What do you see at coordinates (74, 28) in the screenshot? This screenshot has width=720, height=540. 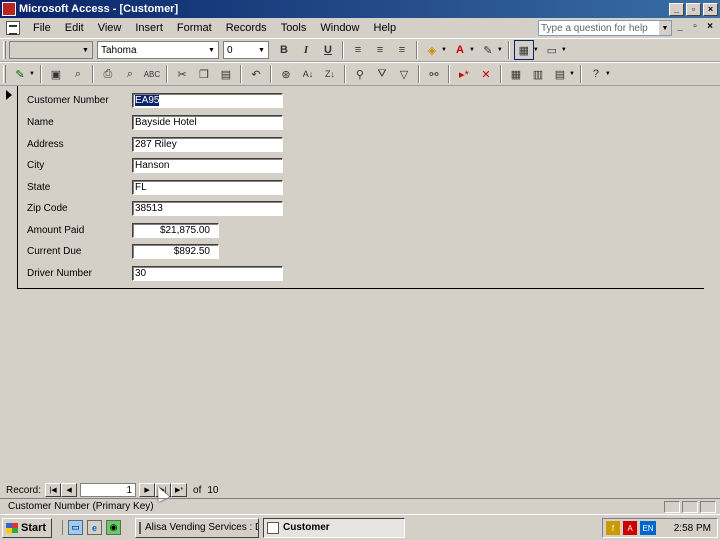 I see `menu-edit: Edit` at bounding box center [74, 28].